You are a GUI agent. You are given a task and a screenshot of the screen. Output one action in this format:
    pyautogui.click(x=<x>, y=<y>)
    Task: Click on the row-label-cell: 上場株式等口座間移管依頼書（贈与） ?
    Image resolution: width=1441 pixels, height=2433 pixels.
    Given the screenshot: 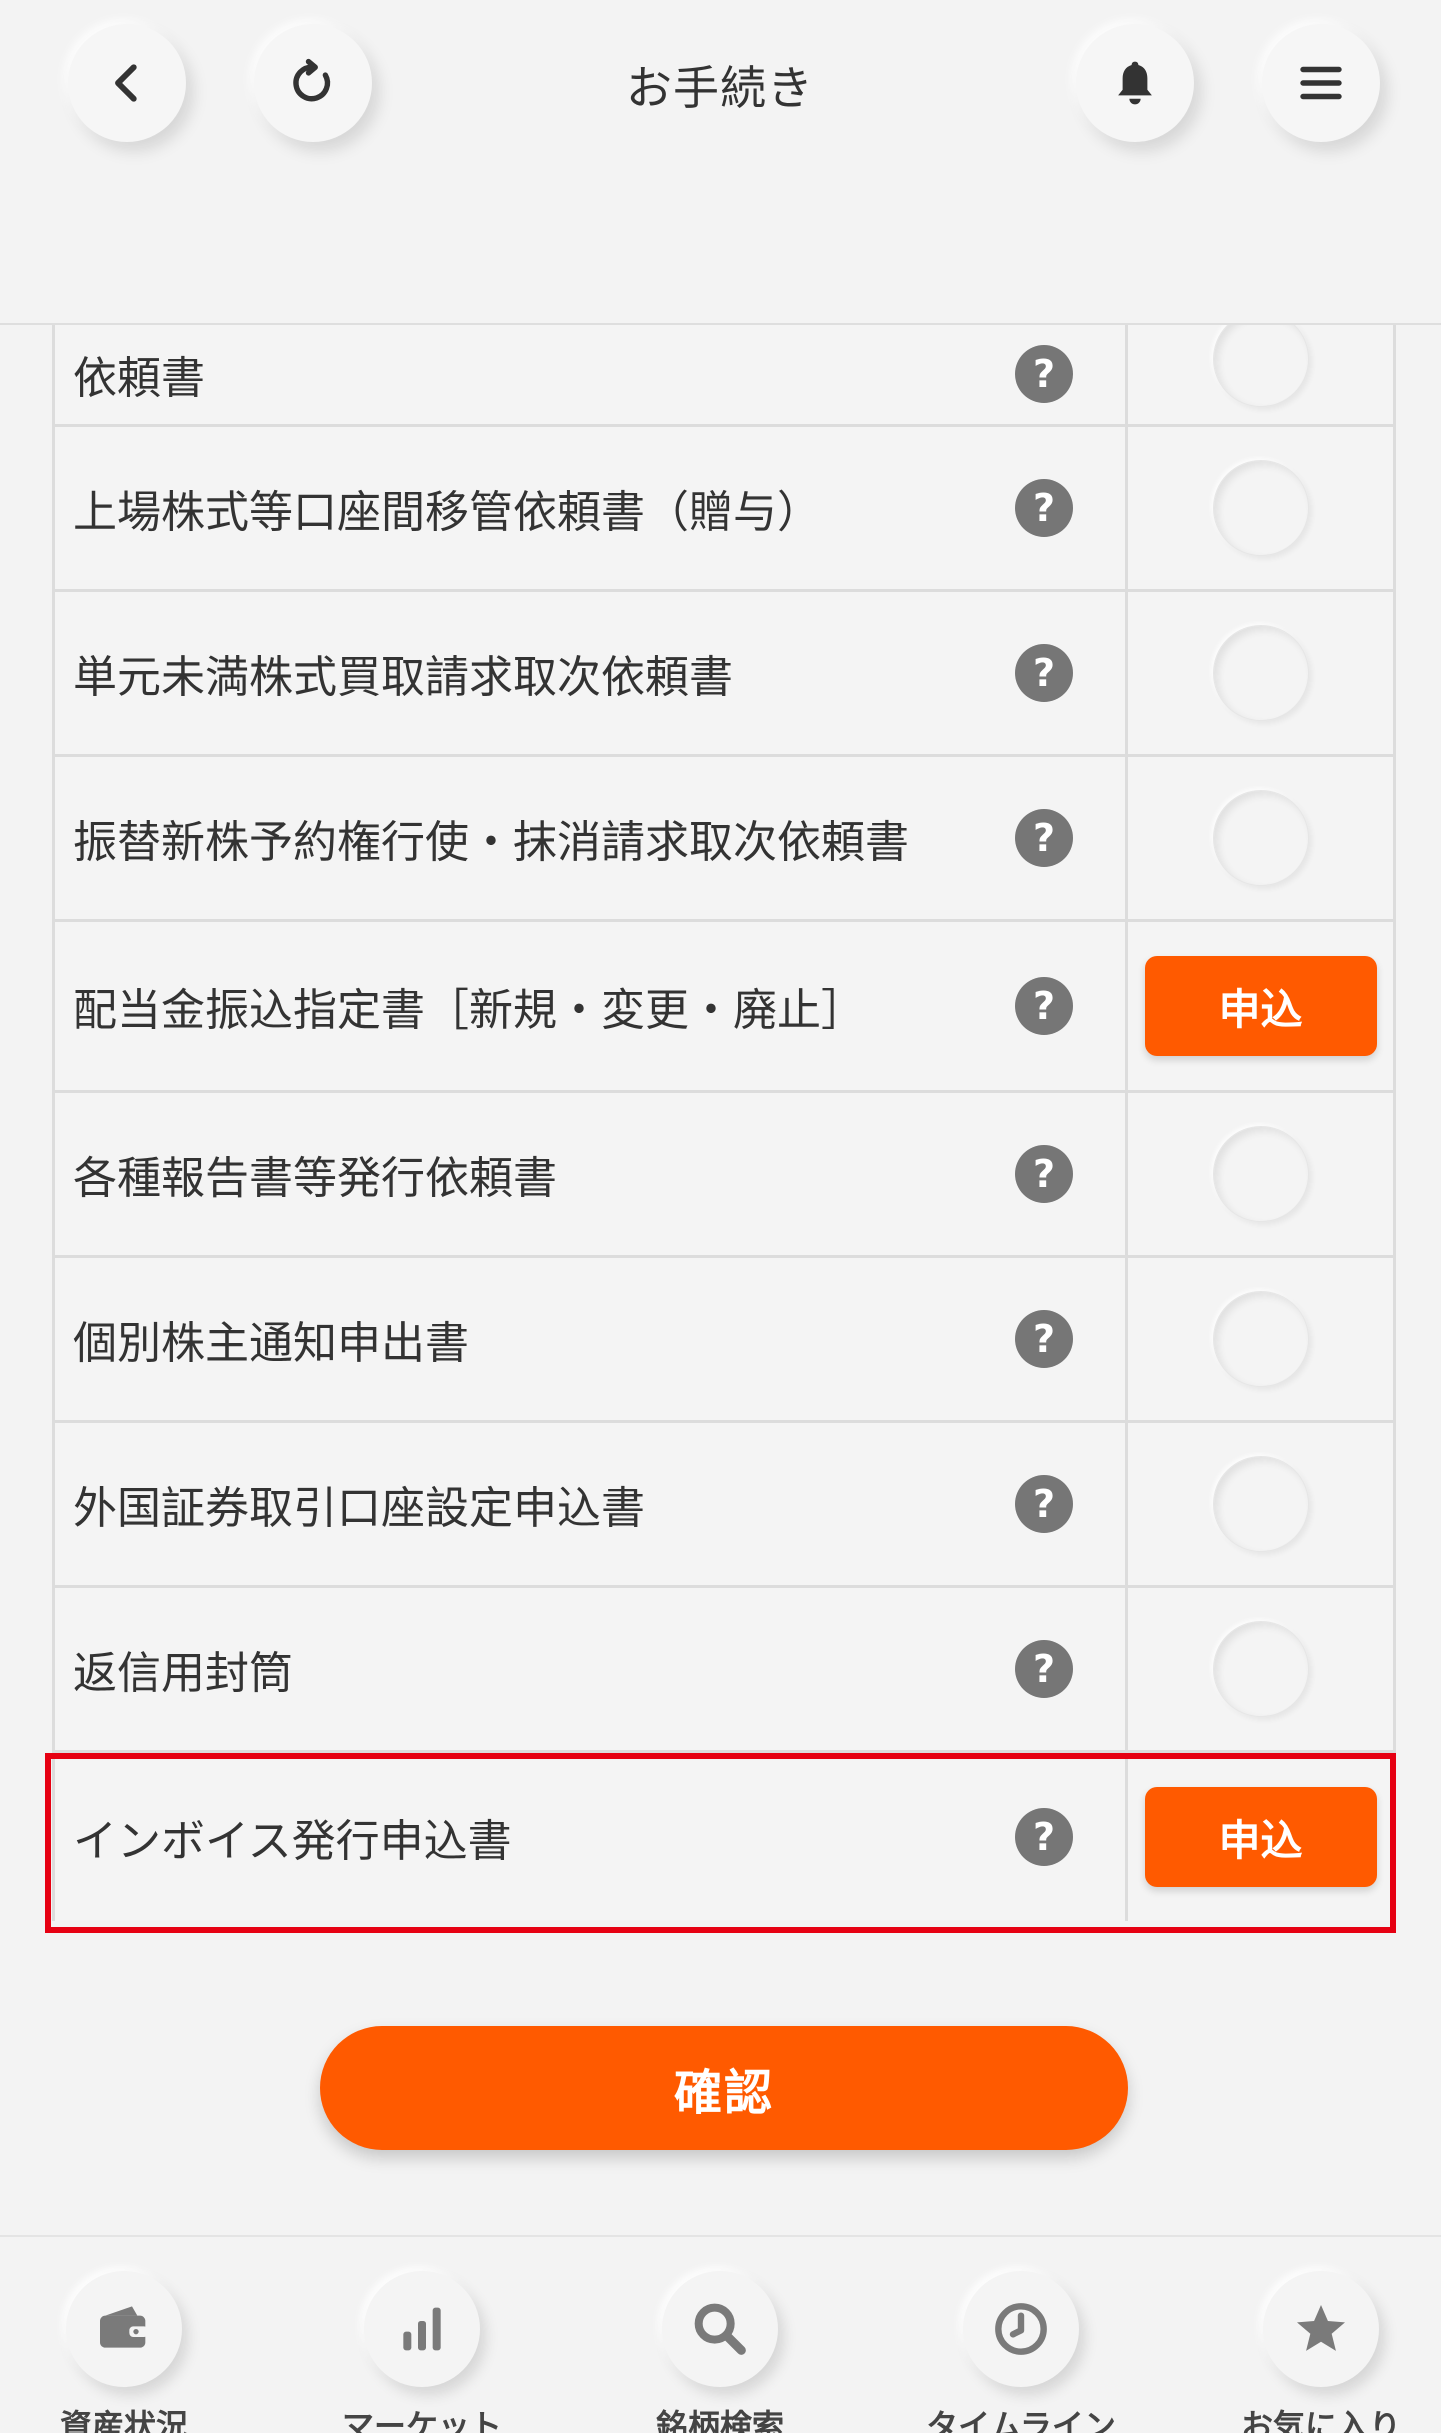 What is the action you would take?
    pyautogui.click(x=591, y=508)
    